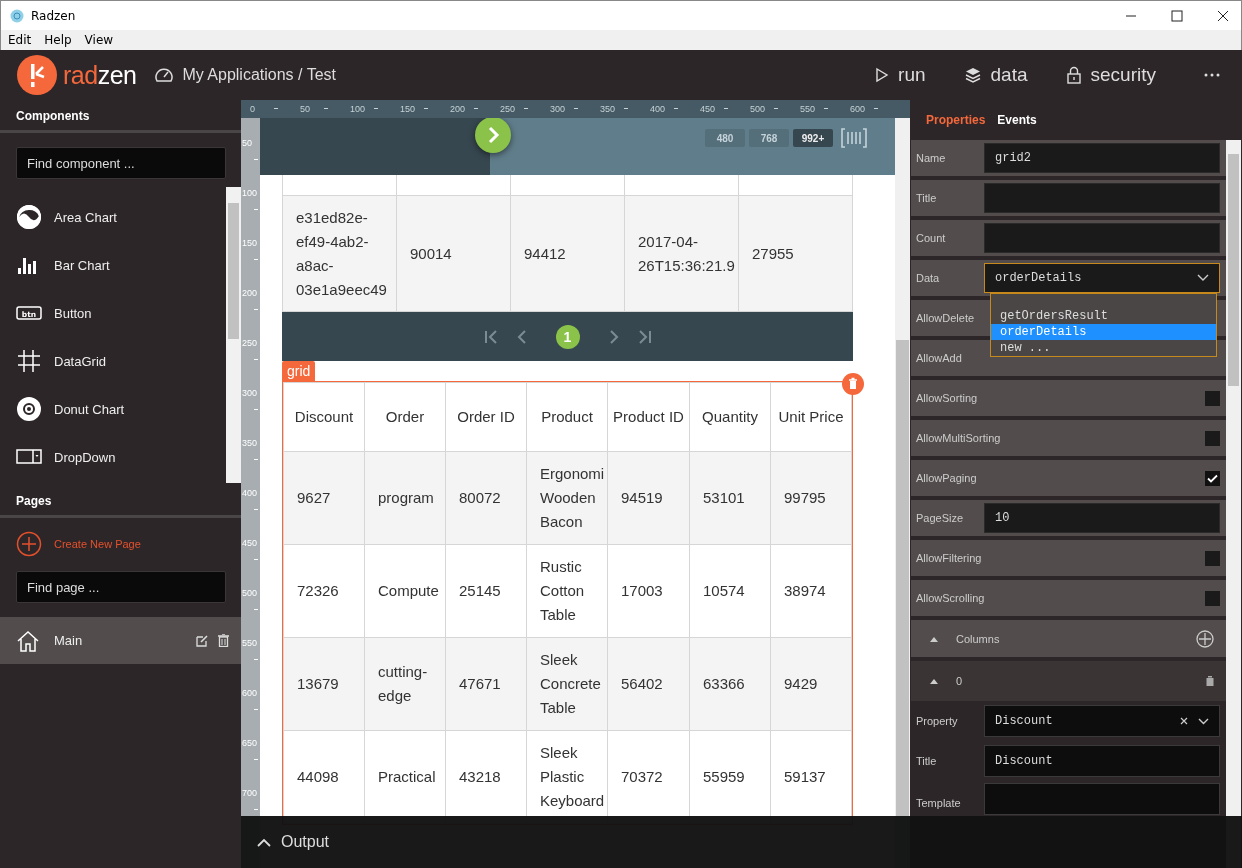  What do you see at coordinates (486, 591) in the screenshot?
I see `table-cell: 25145` at bounding box center [486, 591].